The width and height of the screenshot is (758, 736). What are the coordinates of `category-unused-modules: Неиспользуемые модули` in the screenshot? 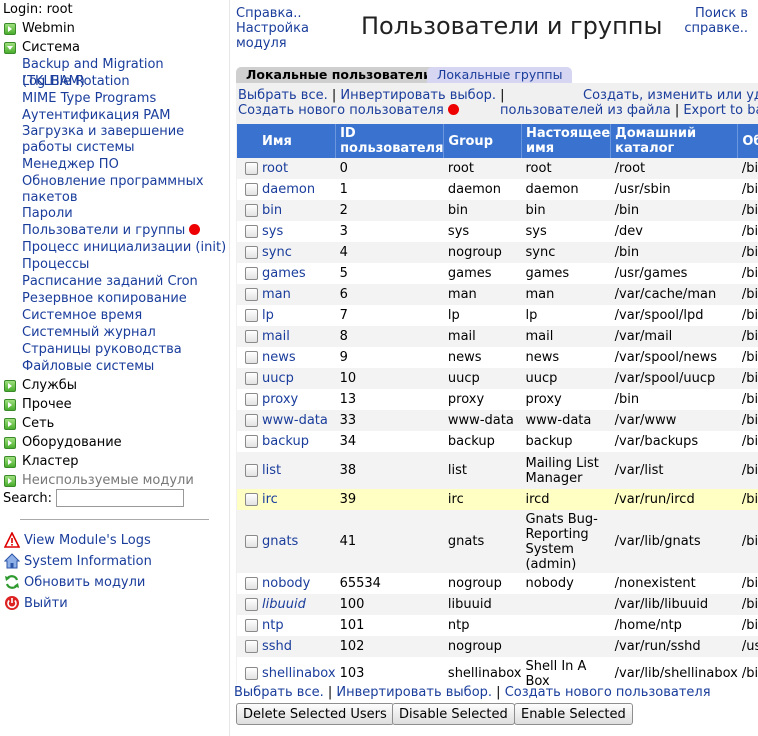 It's located at (99, 480).